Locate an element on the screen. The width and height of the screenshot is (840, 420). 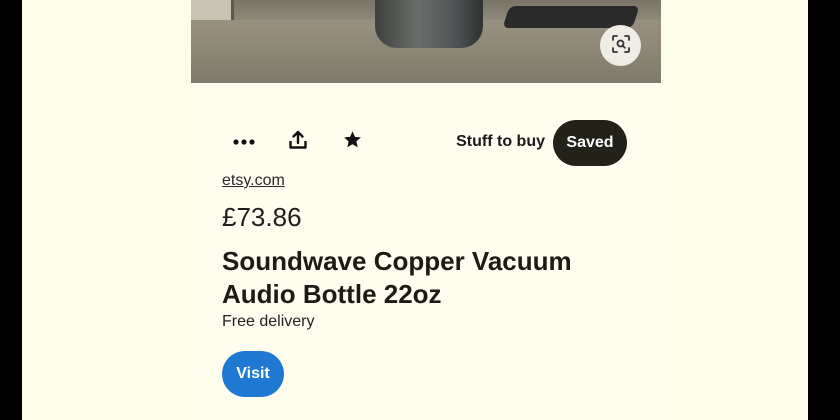
visual-search-icon is located at coordinates (621, 45).